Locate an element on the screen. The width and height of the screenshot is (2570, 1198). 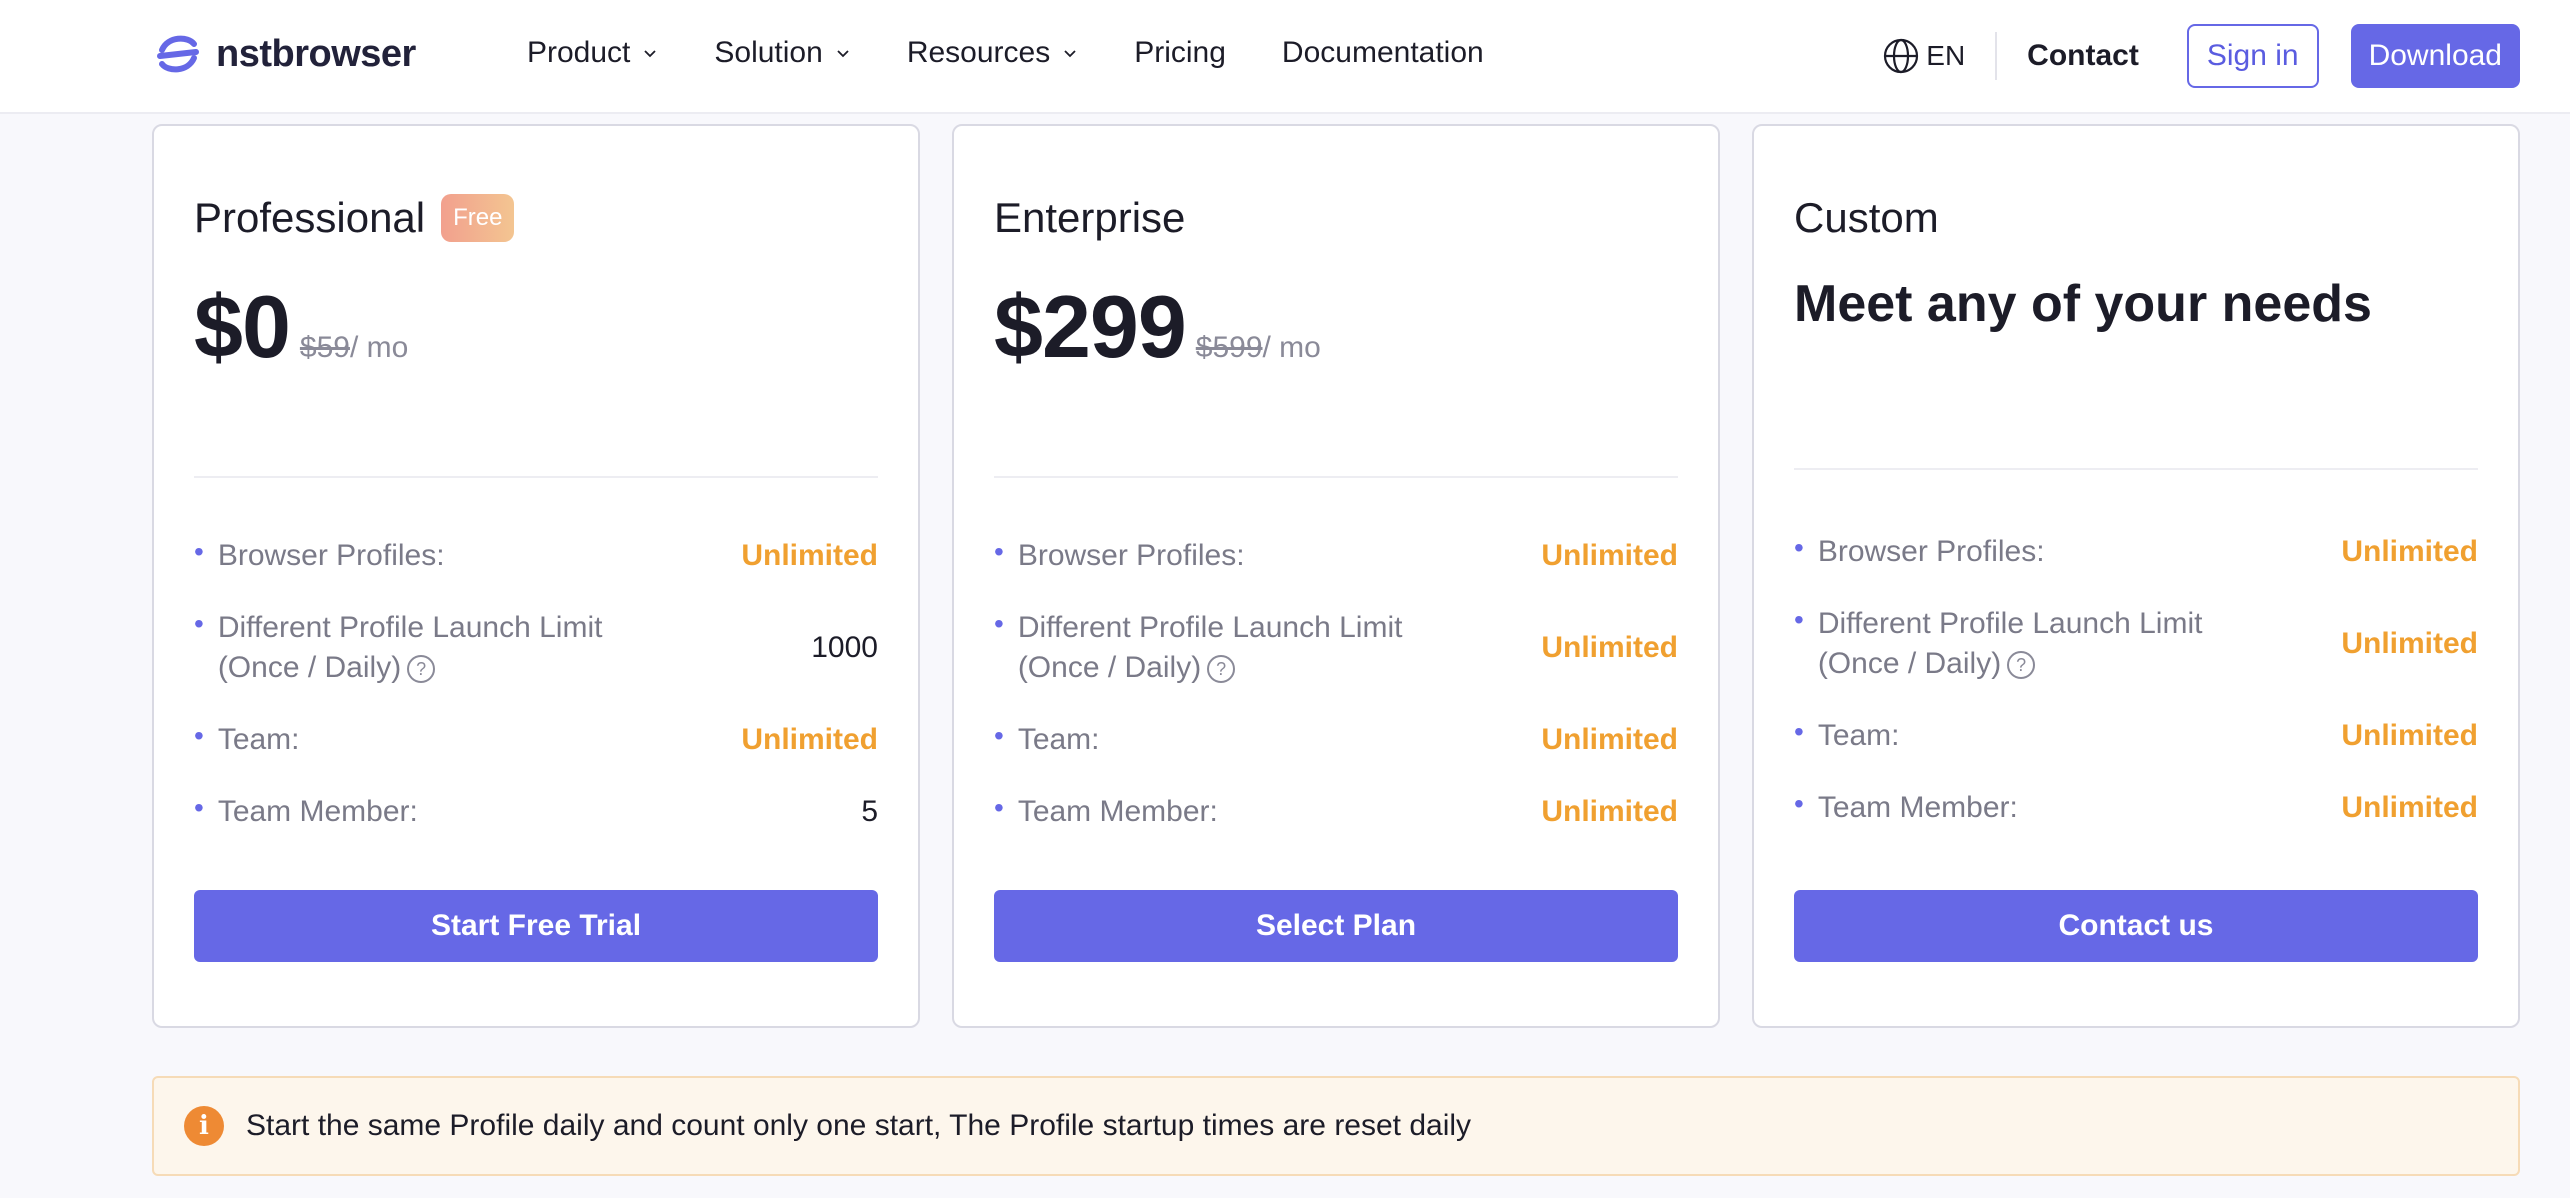
language-switcher: EN is located at coordinates (1923, 56).